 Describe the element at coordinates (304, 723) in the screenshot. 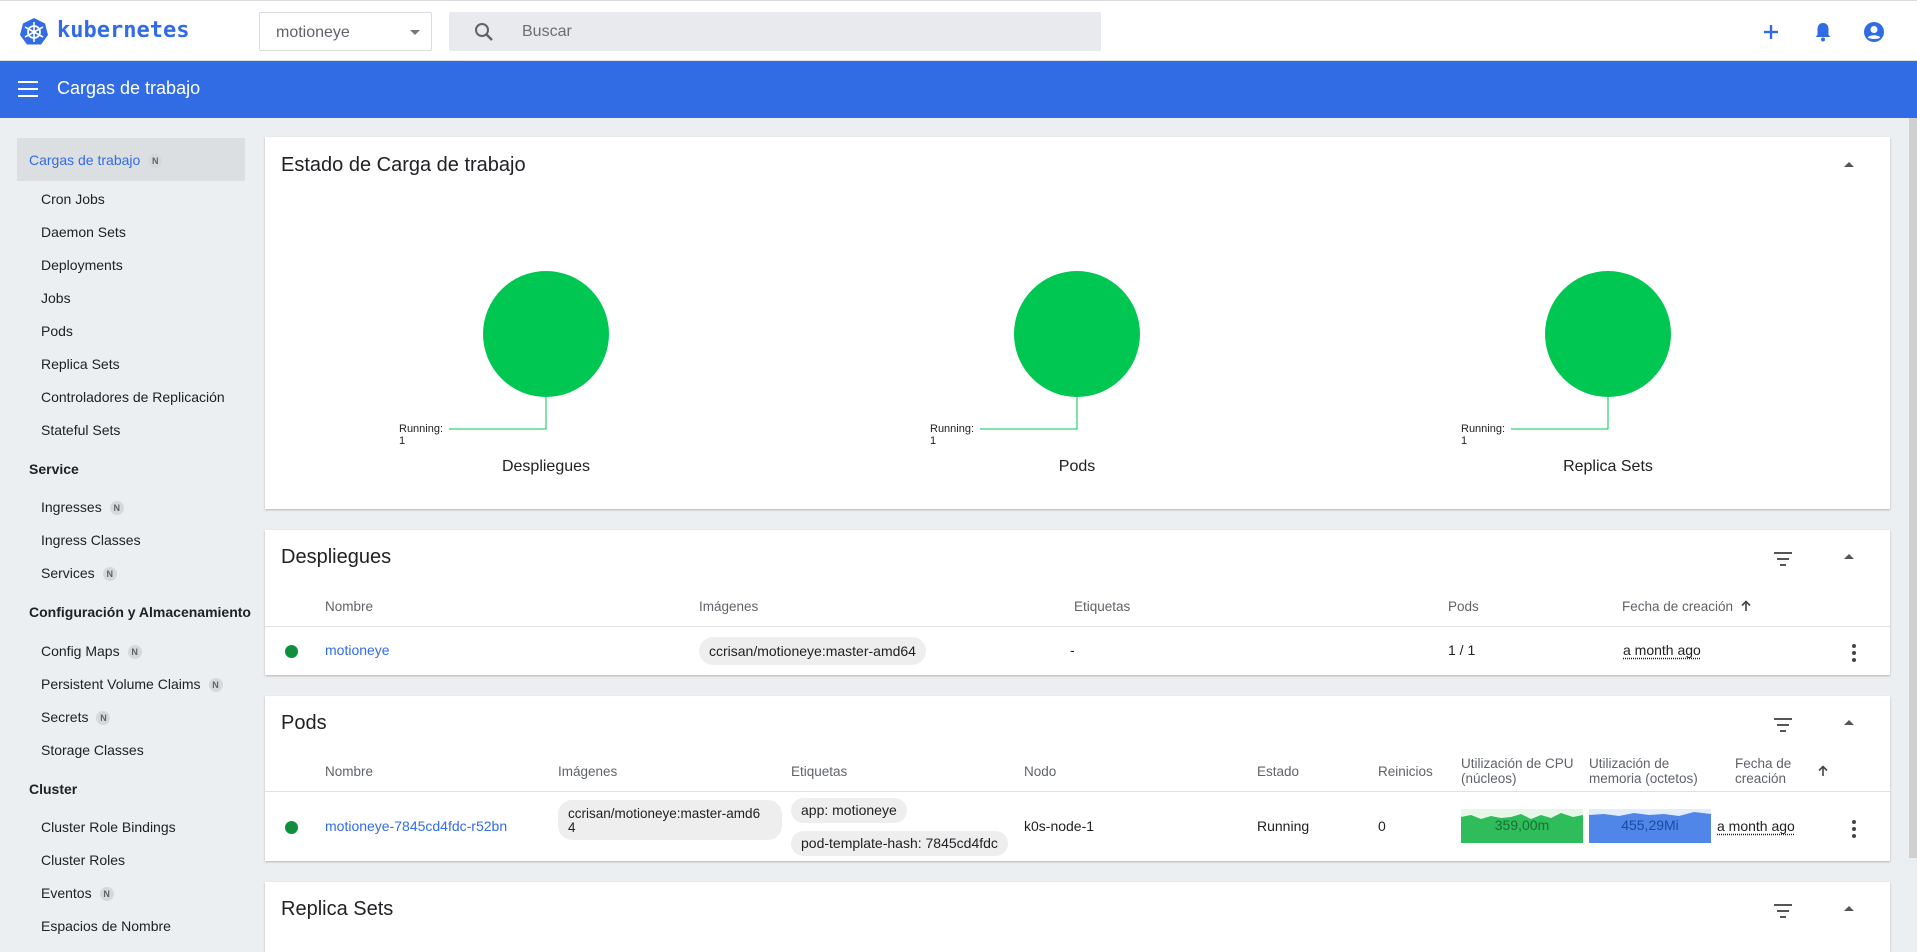

I see `card-title: Pods` at that location.